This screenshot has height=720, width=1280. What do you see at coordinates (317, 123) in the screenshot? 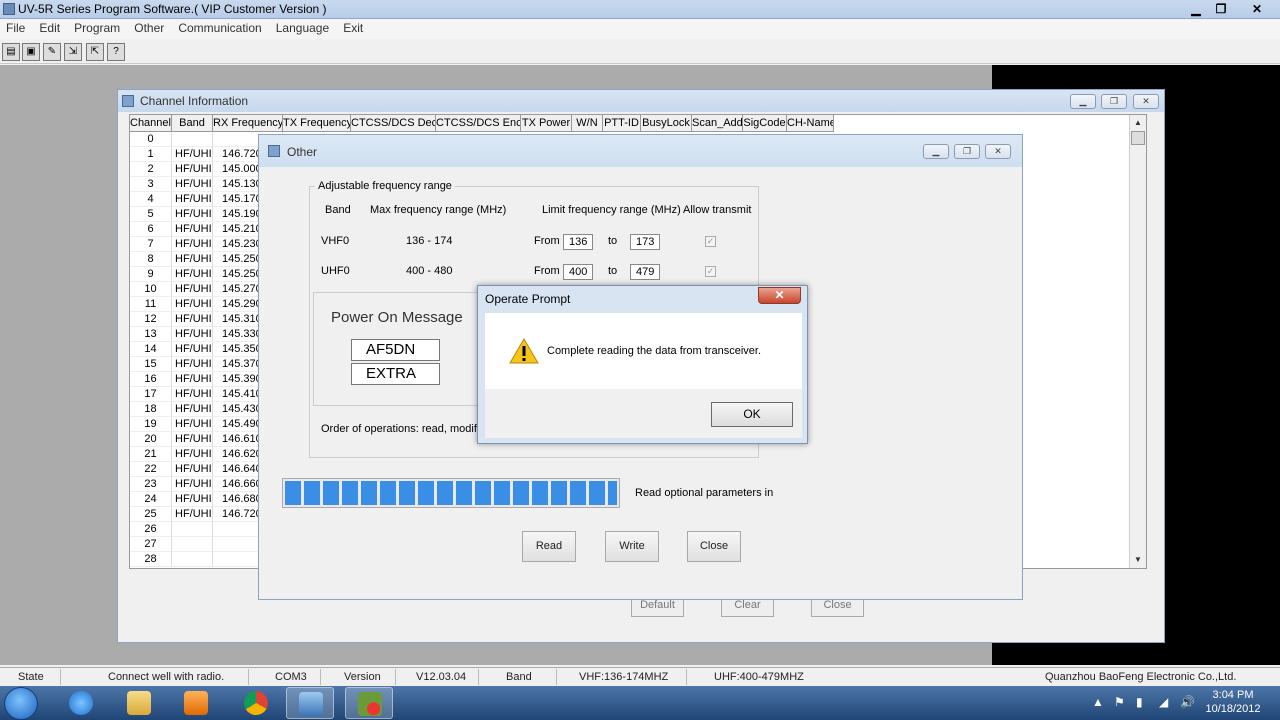
I see `column-header: TX Frequency` at bounding box center [317, 123].